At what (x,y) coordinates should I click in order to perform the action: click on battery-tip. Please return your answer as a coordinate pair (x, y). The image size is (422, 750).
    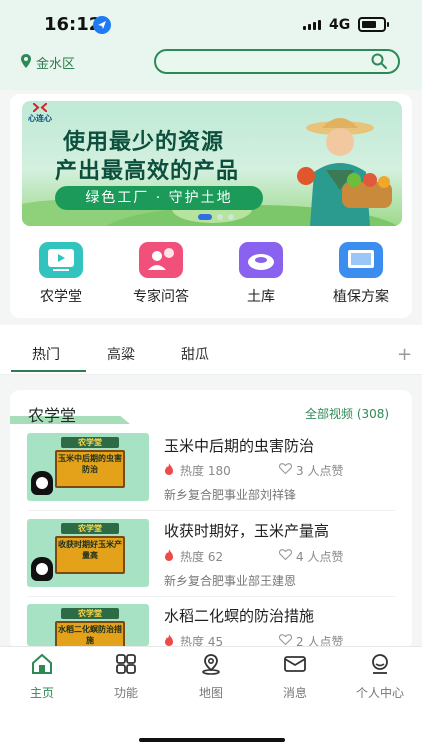
    Looking at the image, I should click on (388, 24).